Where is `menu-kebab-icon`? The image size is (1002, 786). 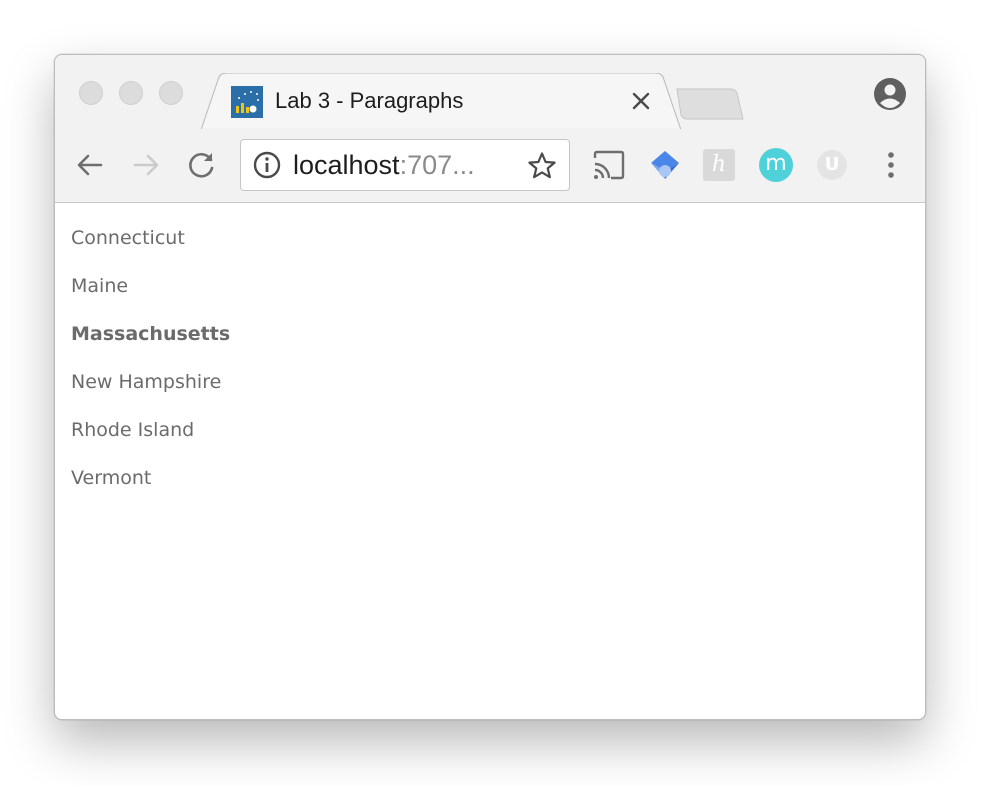 menu-kebab-icon is located at coordinates (891, 165).